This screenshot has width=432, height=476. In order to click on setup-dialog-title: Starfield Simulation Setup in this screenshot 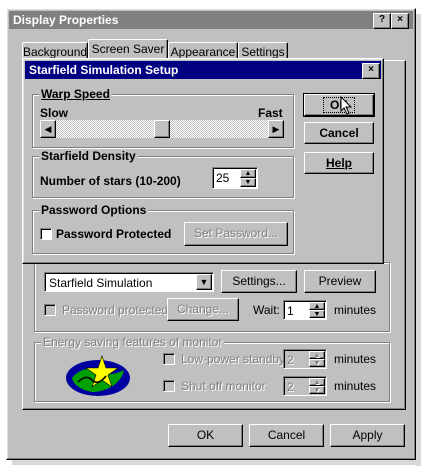, I will do `click(104, 70)`.